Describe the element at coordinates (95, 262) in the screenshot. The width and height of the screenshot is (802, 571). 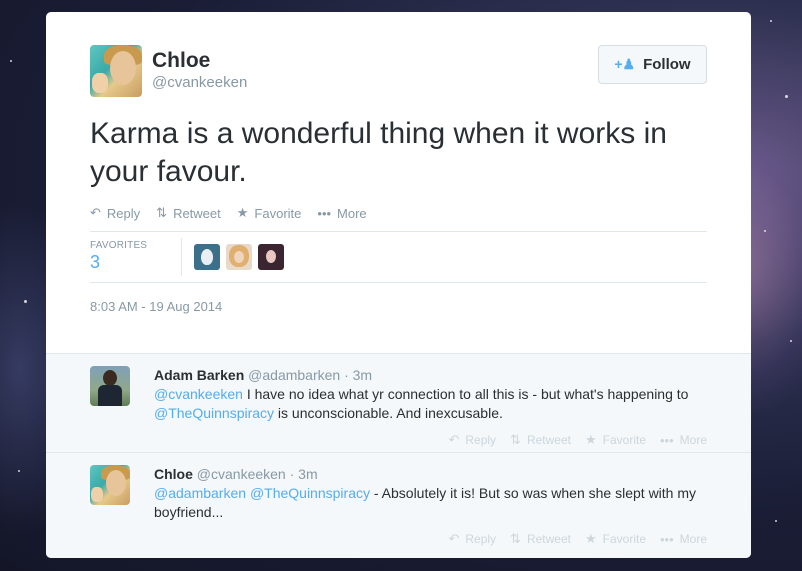
I see `favorites-count: 3` at that location.